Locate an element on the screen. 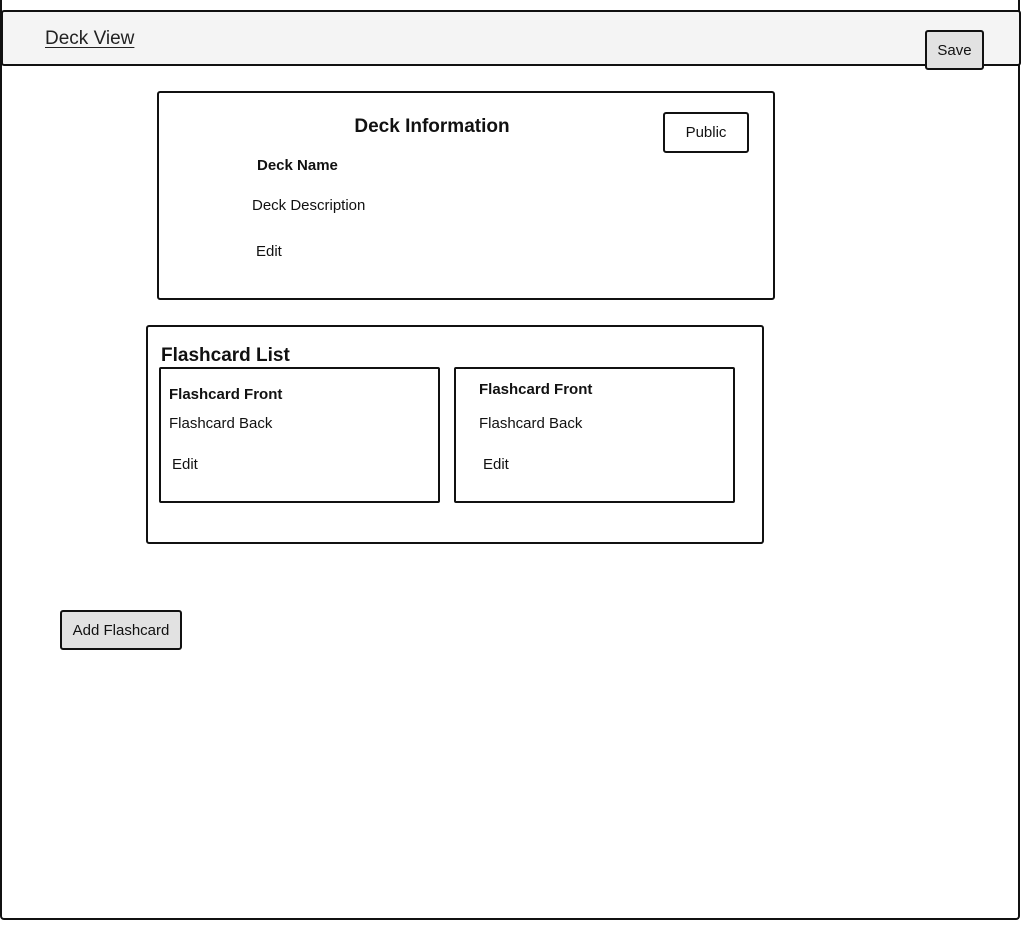  deck-information-heading: Deck Information is located at coordinates (432, 126).